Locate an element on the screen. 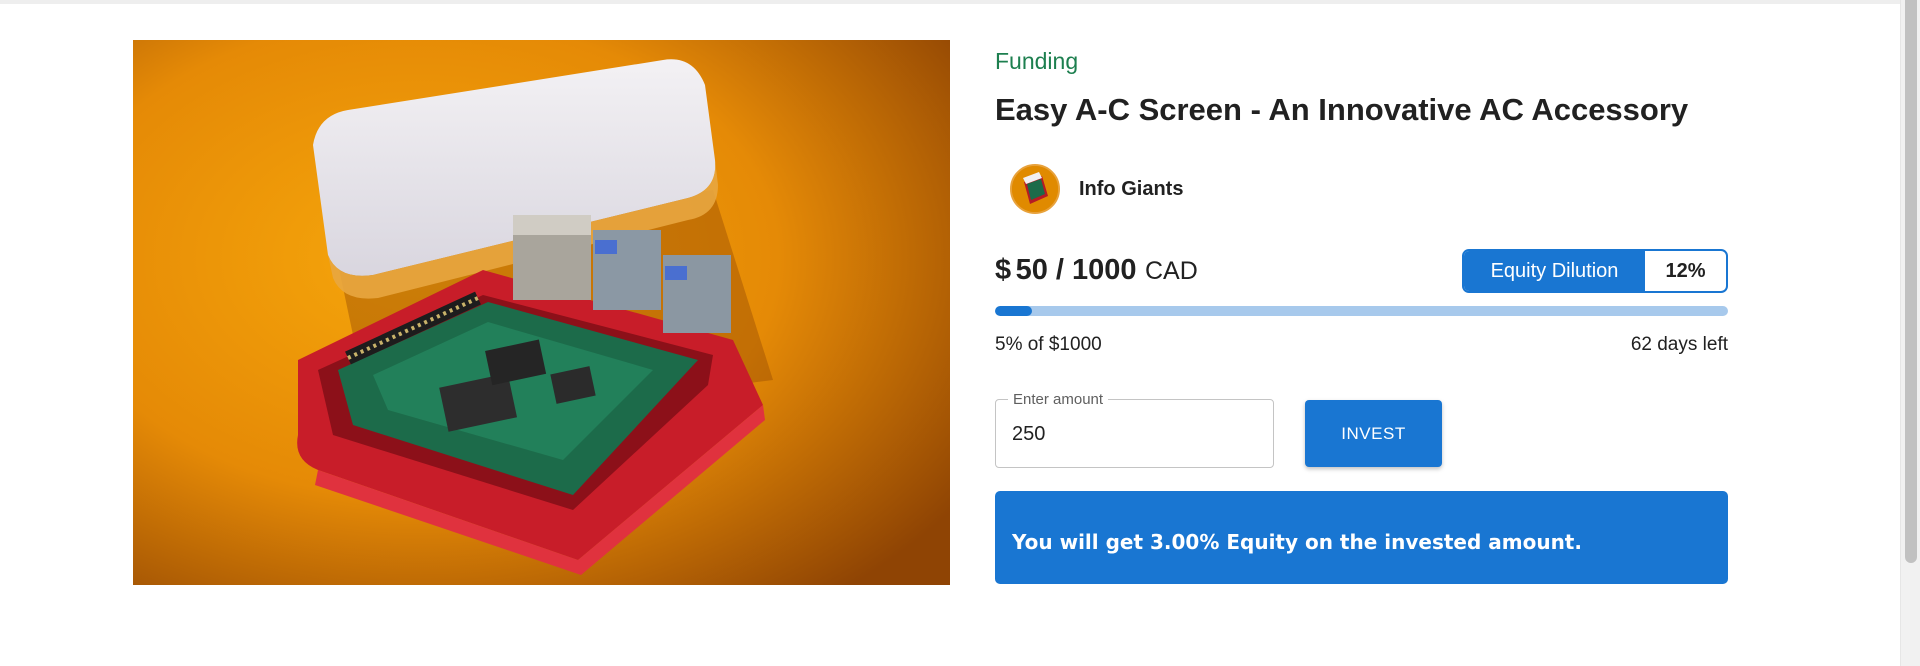 This screenshot has width=1920, height=666. amount-input is located at coordinates (1132, 434).